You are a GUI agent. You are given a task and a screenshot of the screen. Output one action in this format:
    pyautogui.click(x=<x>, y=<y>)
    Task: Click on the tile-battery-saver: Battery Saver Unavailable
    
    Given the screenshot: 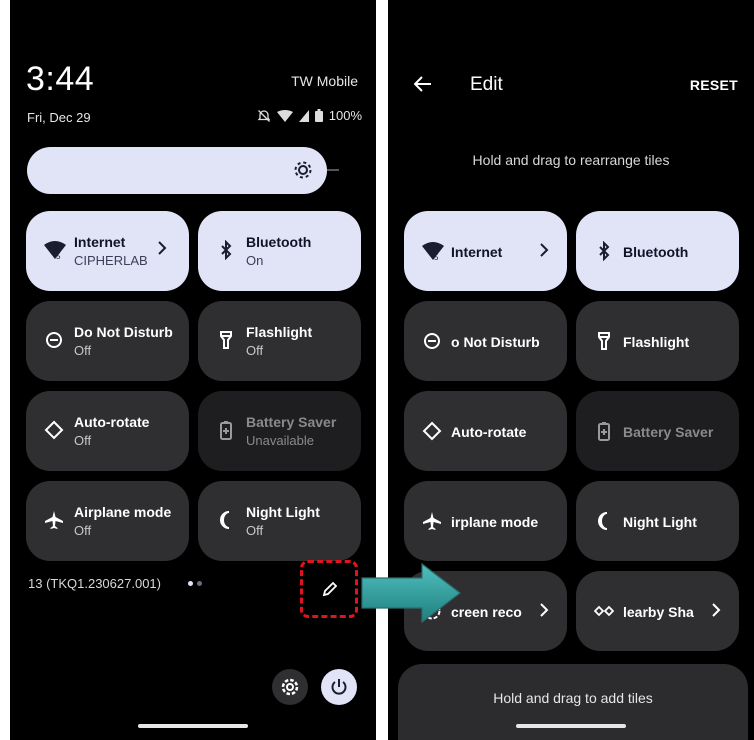 What is the action you would take?
    pyautogui.click(x=279, y=431)
    